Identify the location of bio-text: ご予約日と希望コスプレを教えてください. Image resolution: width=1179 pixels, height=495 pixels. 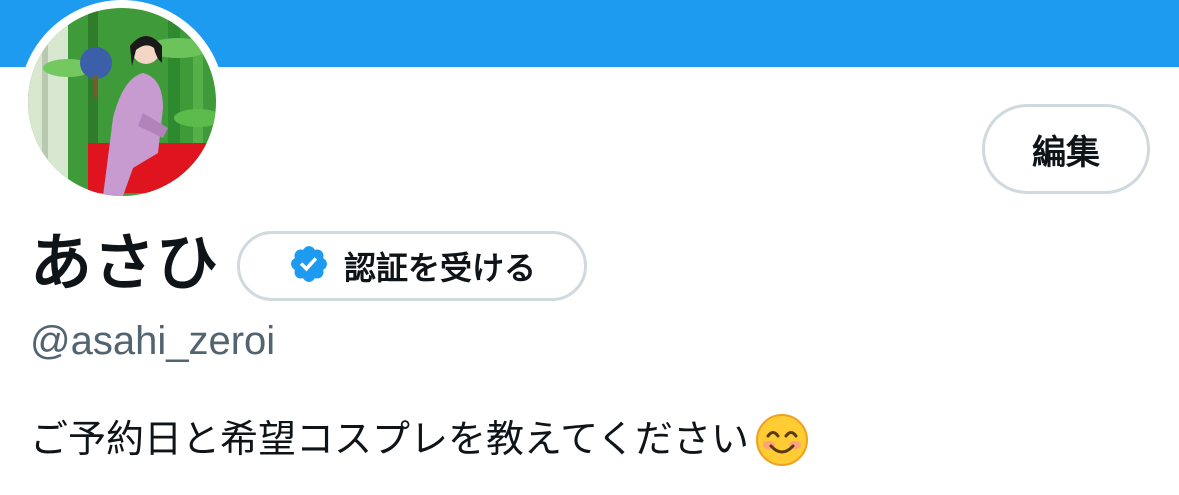
(389, 440).